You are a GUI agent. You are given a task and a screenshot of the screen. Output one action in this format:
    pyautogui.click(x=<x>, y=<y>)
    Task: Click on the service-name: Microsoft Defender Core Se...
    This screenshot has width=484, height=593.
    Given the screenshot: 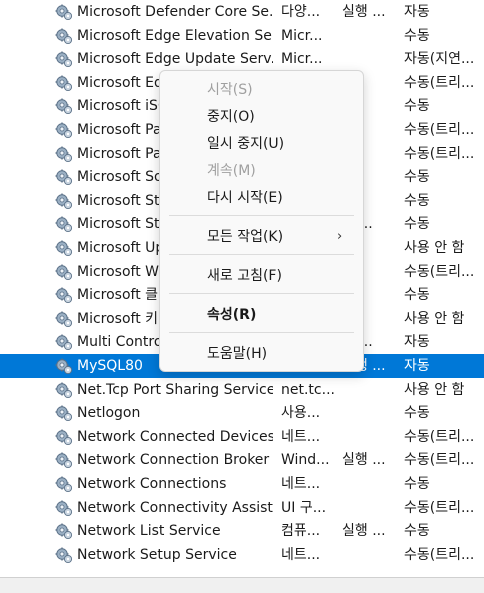 What is the action you would take?
    pyautogui.click(x=175, y=12)
    